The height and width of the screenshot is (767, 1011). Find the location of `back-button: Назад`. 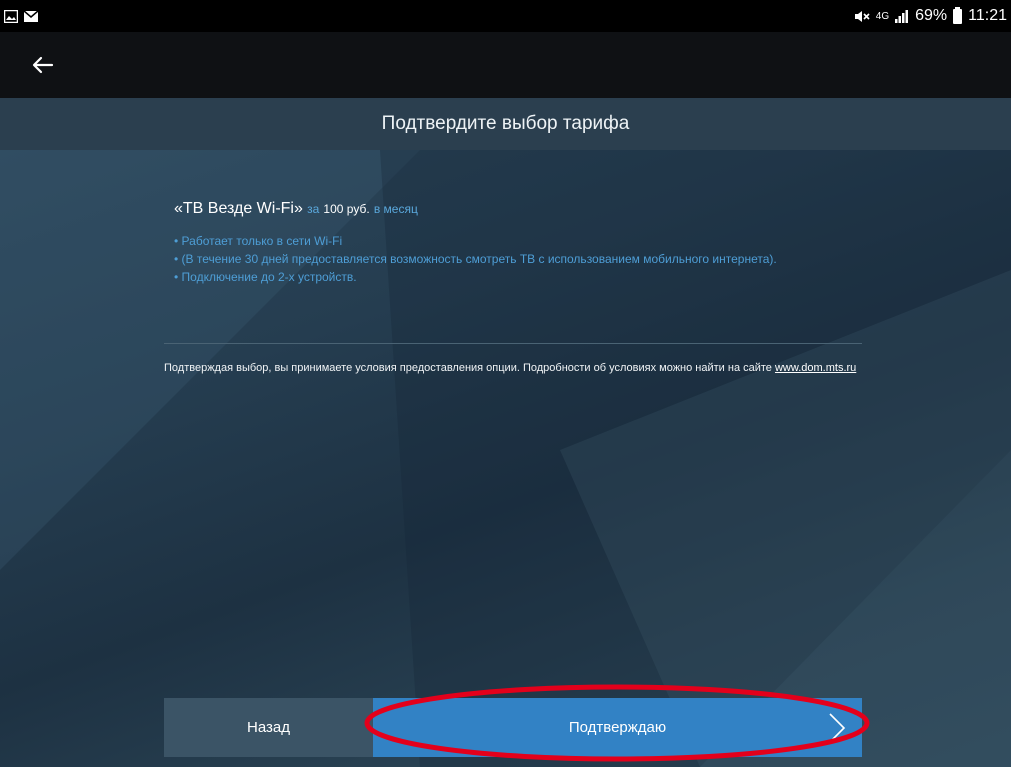

back-button: Назад is located at coordinates (268, 727).